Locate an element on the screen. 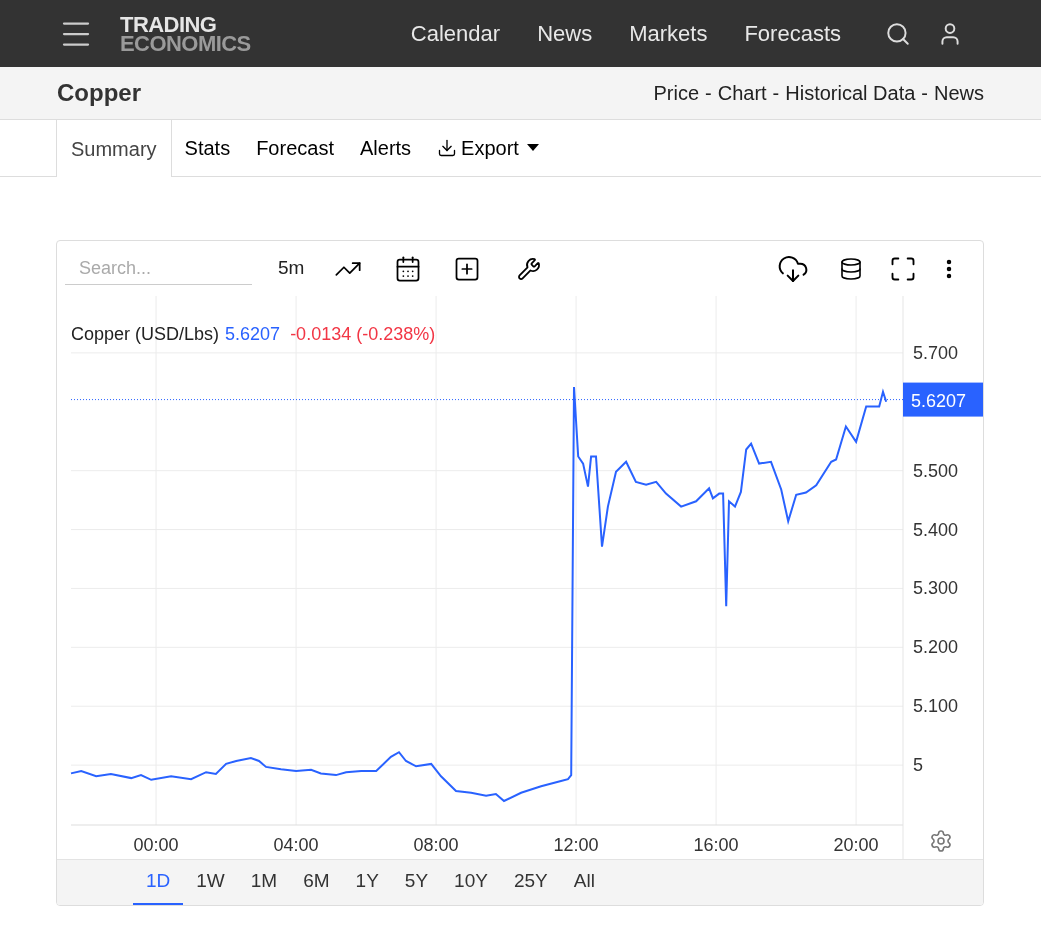  interval-button: 5m is located at coordinates (291, 268).